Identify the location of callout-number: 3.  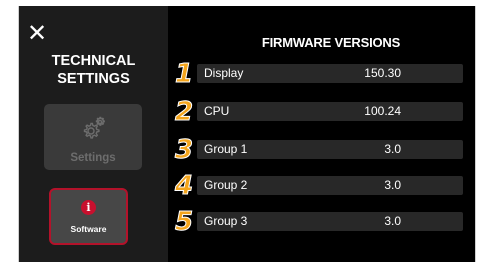
(184, 150).